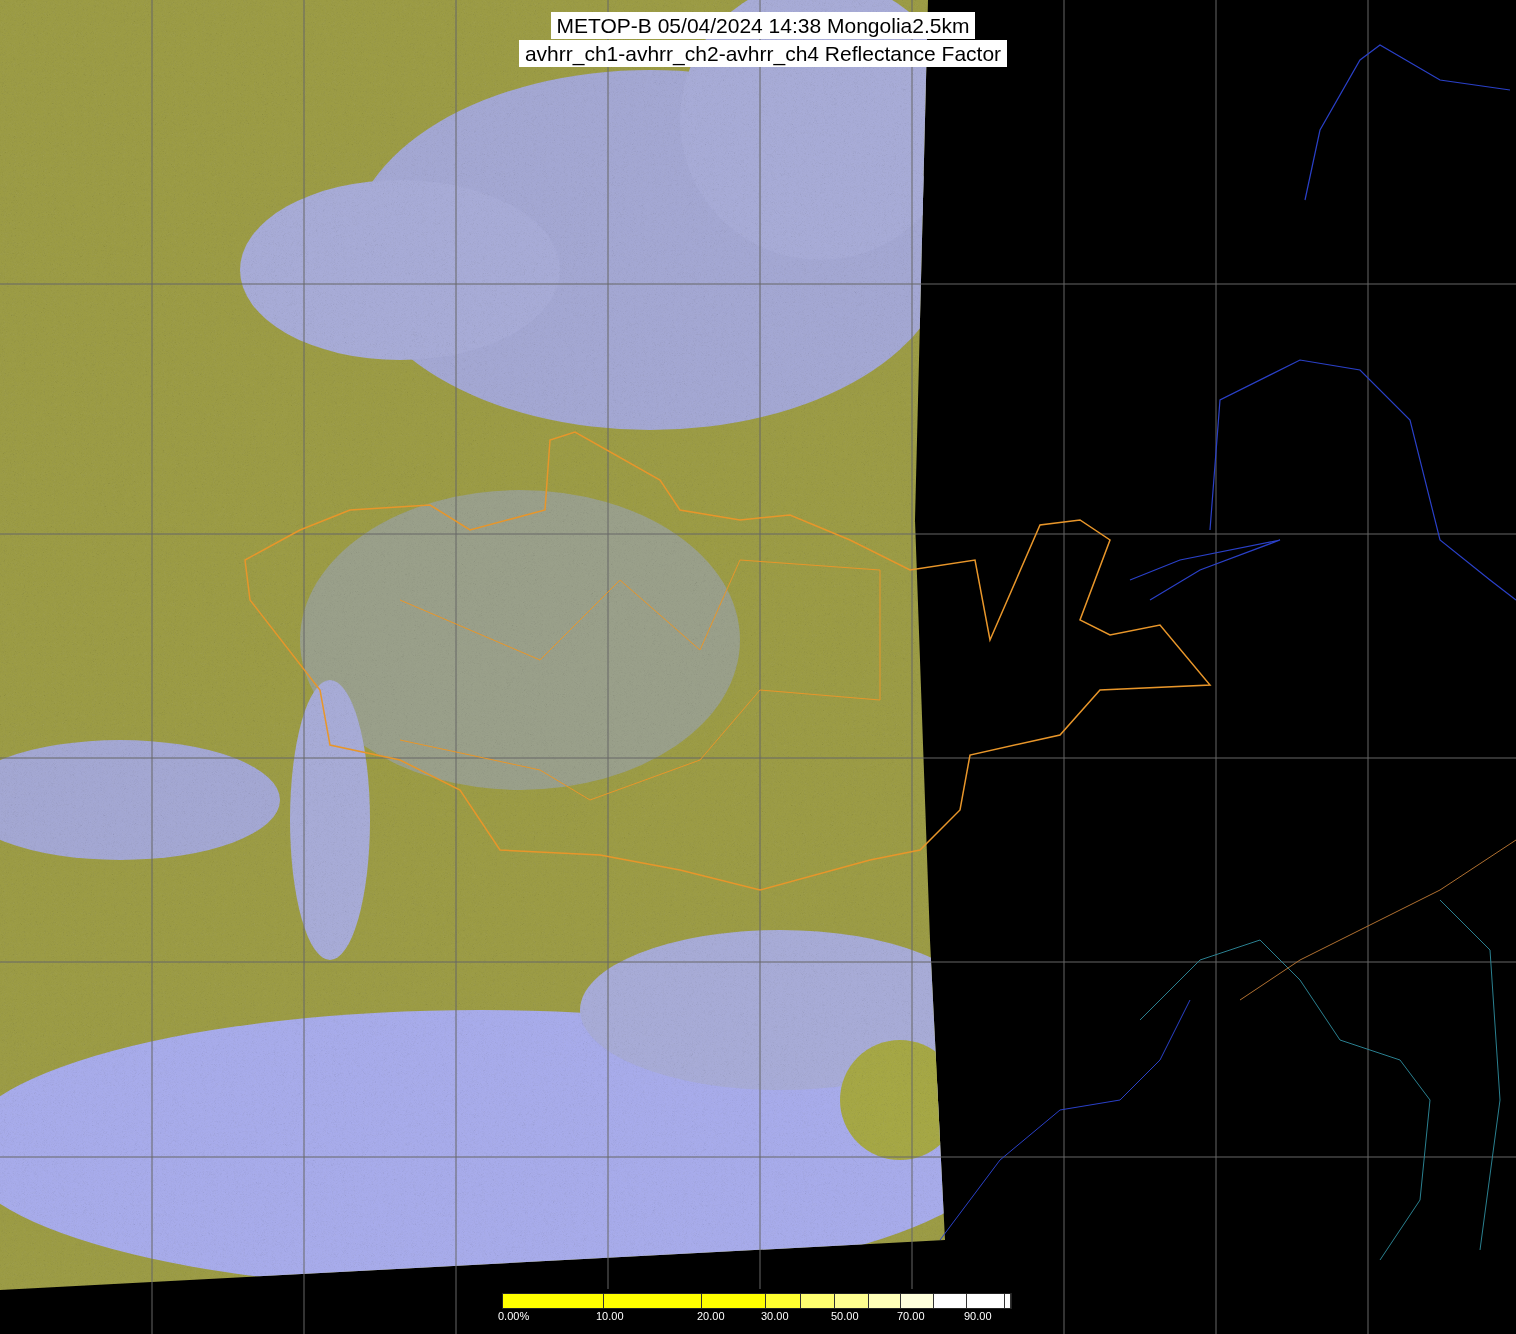 The image size is (1516, 1334). Describe the element at coordinates (763, 53) in the screenshot. I see `map-title: avhrr_ch1-avhrr_ch2-avhrr_ch4 Reflectance Factor` at that location.